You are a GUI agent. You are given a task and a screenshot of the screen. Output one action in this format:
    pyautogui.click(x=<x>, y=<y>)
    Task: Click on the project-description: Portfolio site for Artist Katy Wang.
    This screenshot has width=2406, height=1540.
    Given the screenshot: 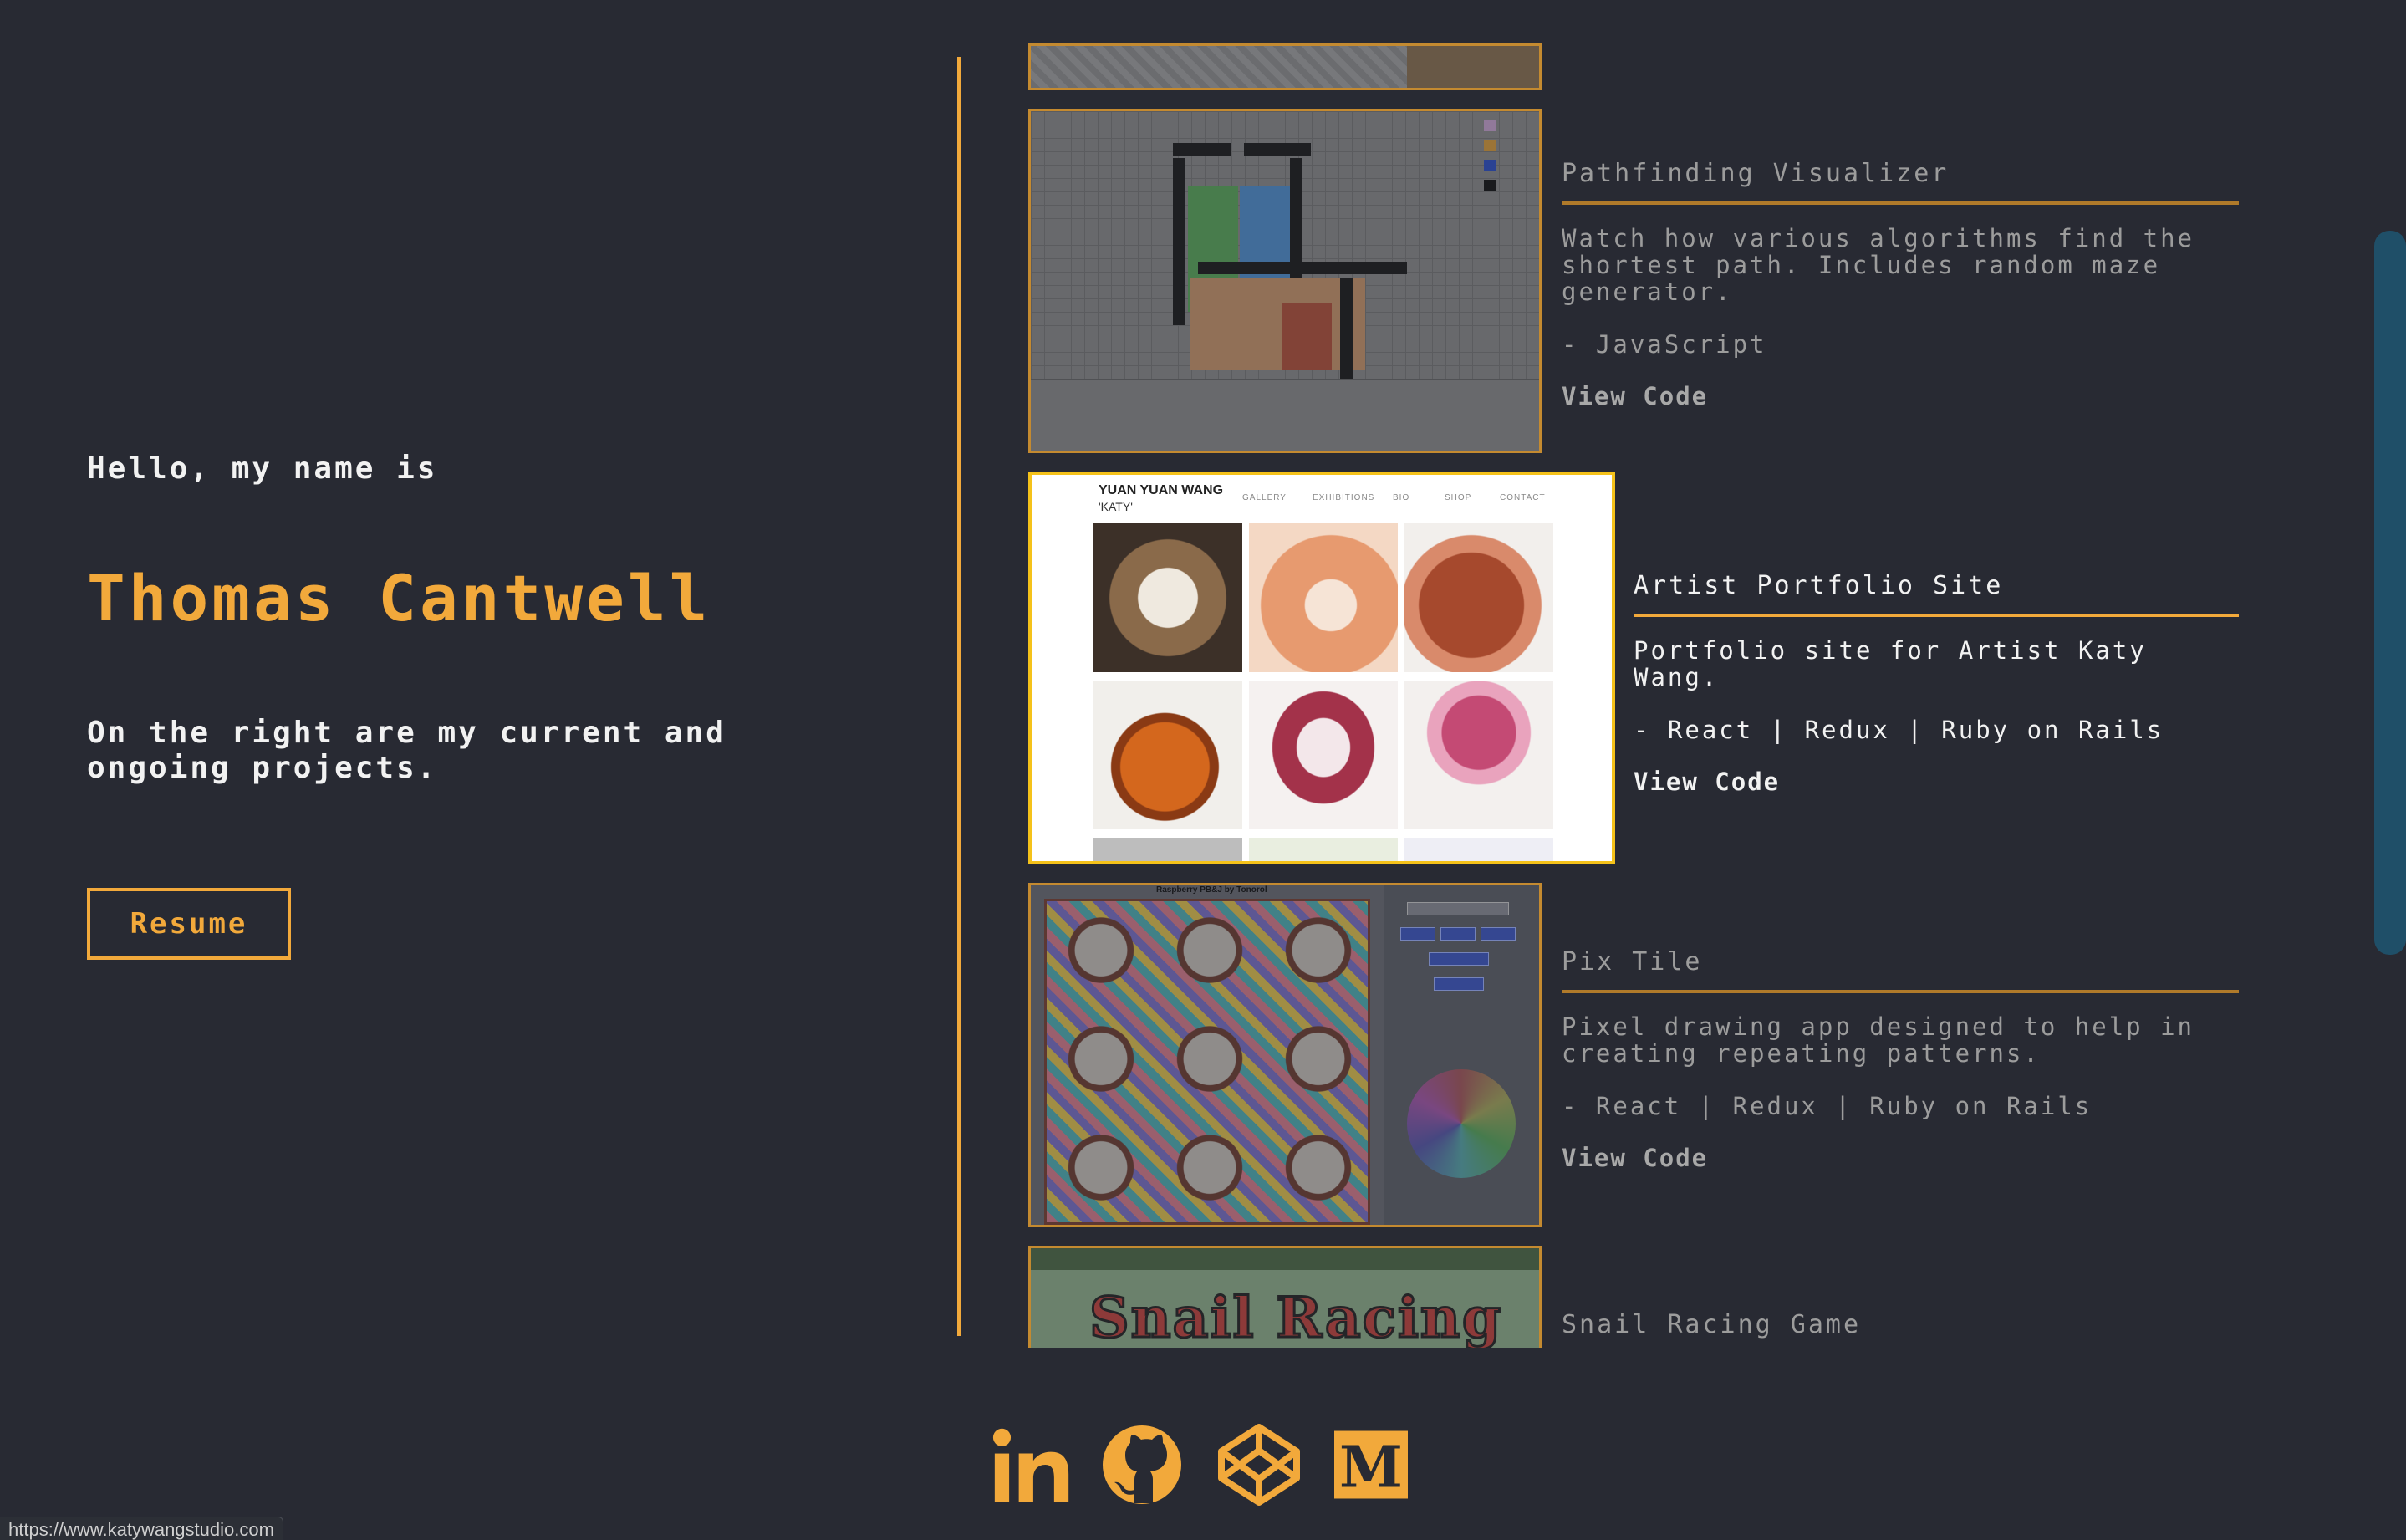 What is the action you would take?
    pyautogui.click(x=1890, y=663)
    